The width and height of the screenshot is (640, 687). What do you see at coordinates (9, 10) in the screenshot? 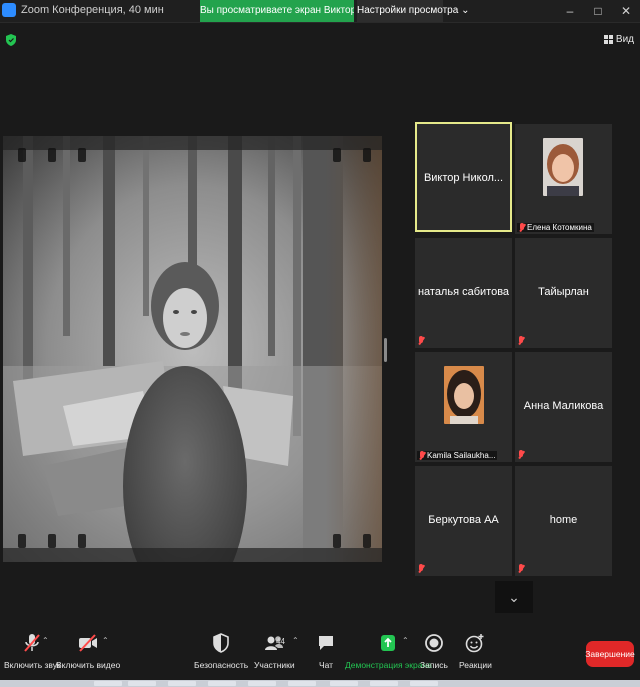
I see `zoom-app-icon` at bounding box center [9, 10].